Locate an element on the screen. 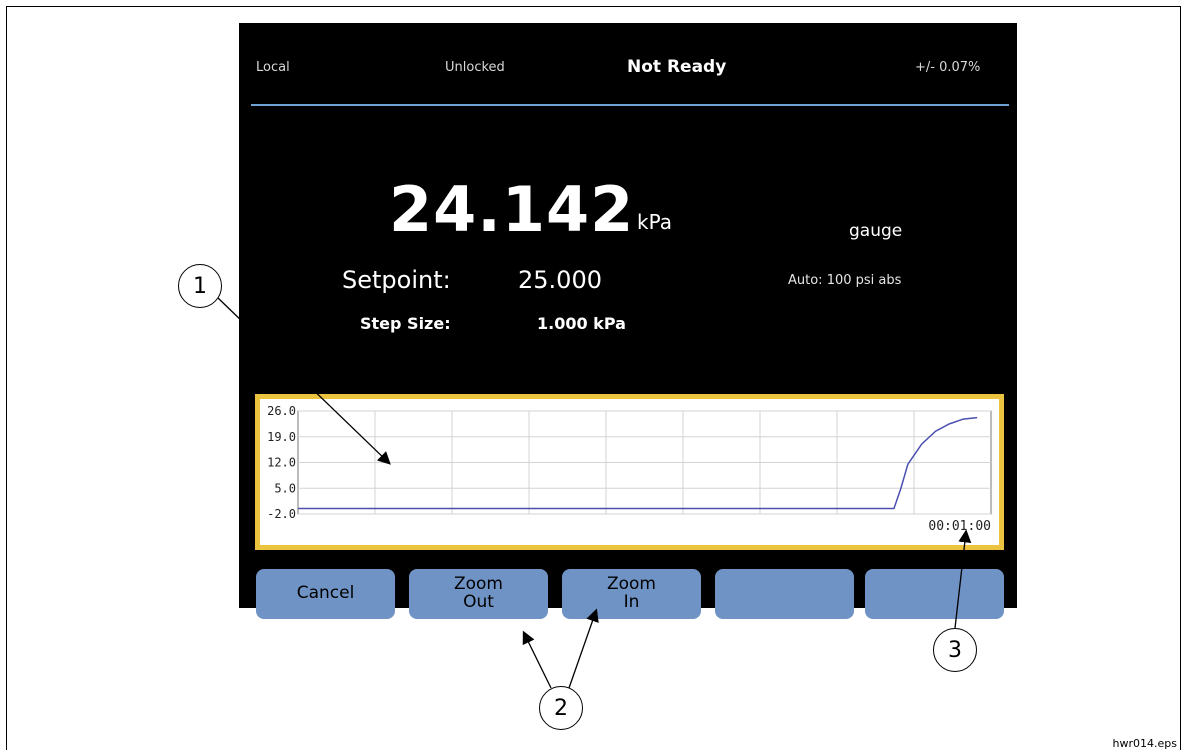  setpoint-value: 25.000 is located at coordinates (560, 280).